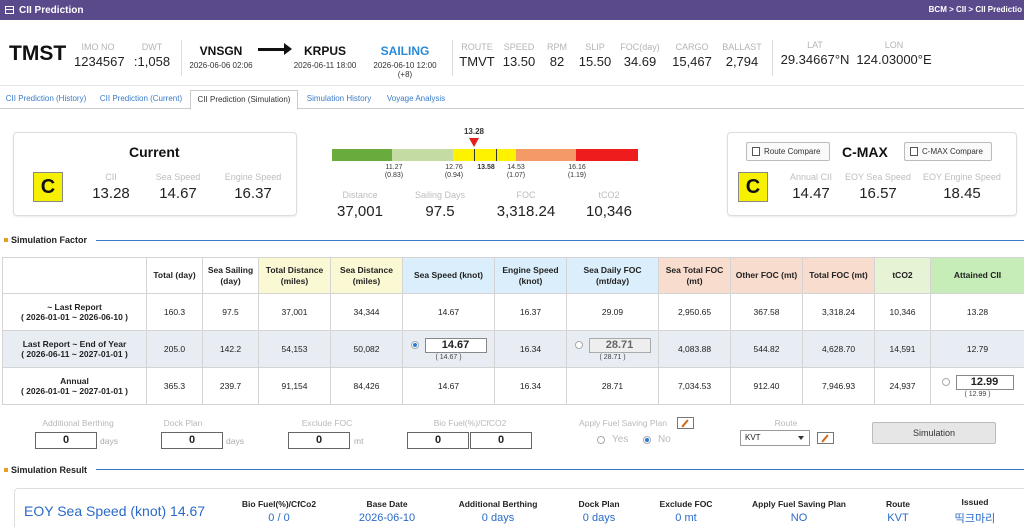  Describe the element at coordinates (815, 53) in the screenshot. I see `latitude-field: LAT 29.34667°N` at that location.